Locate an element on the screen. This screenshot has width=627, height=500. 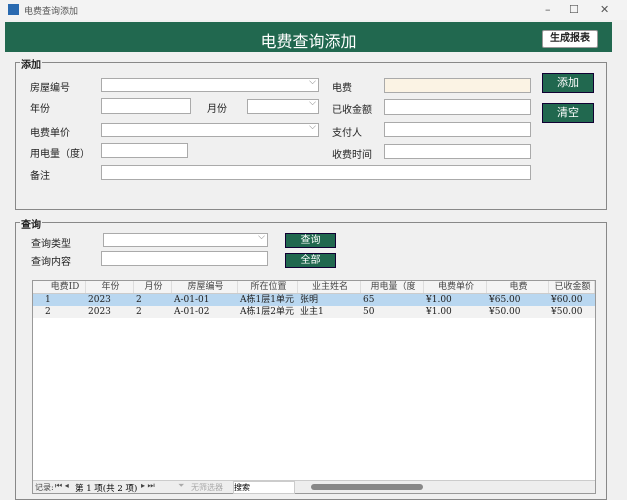
record-position: 第 1 项(共 2 项) is located at coordinates (106, 488).